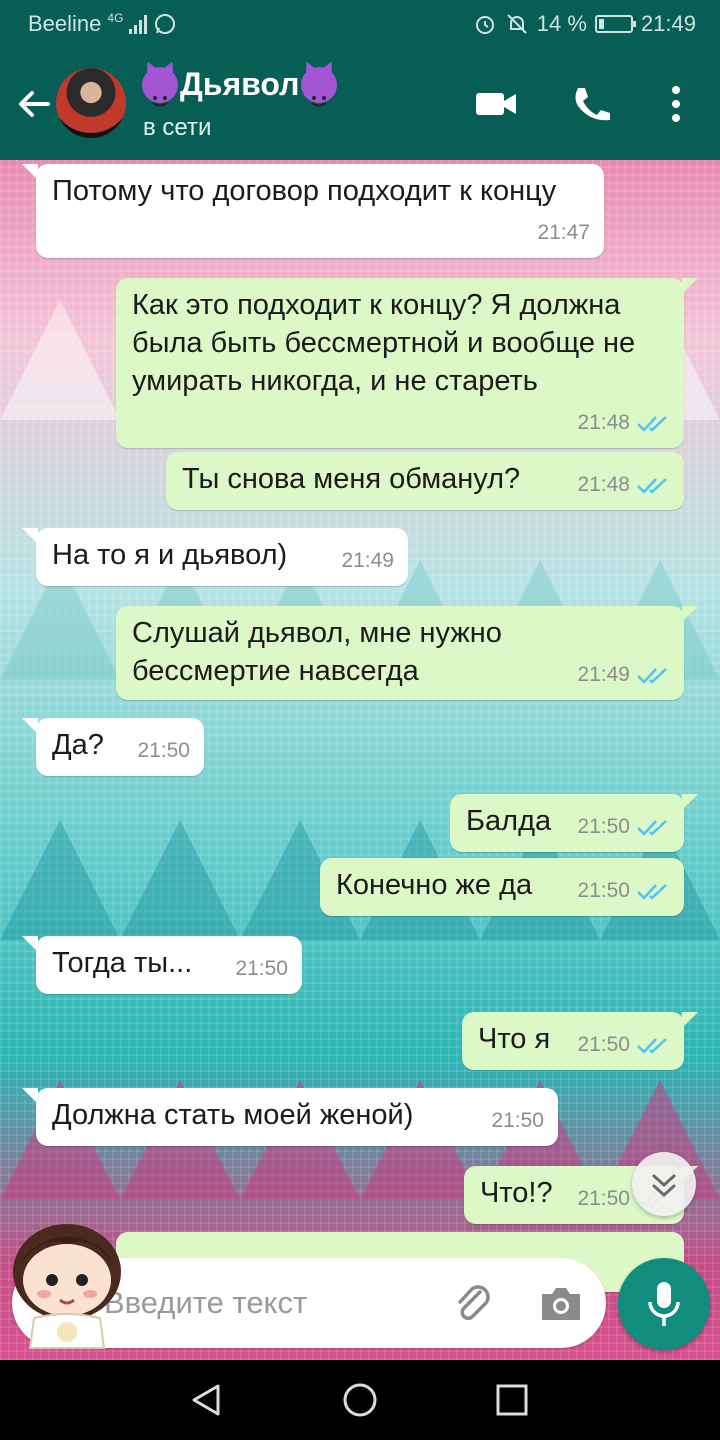 Image resolution: width=720 pixels, height=1440 pixels. What do you see at coordinates (206, 1400) in the screenshot?
I see `nav-back-icon` at bounding box center [206, 1400].